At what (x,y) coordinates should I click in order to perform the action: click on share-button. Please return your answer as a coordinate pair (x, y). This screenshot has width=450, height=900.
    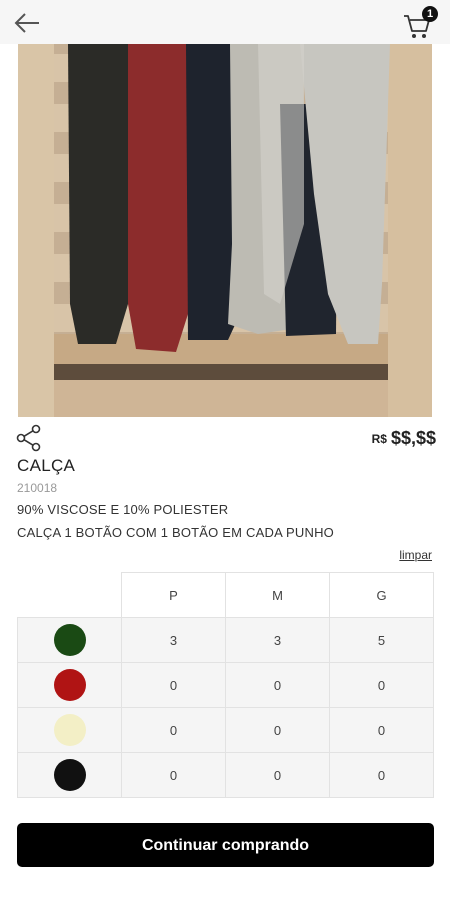
    Looking at the image, I should click on (29, 438).